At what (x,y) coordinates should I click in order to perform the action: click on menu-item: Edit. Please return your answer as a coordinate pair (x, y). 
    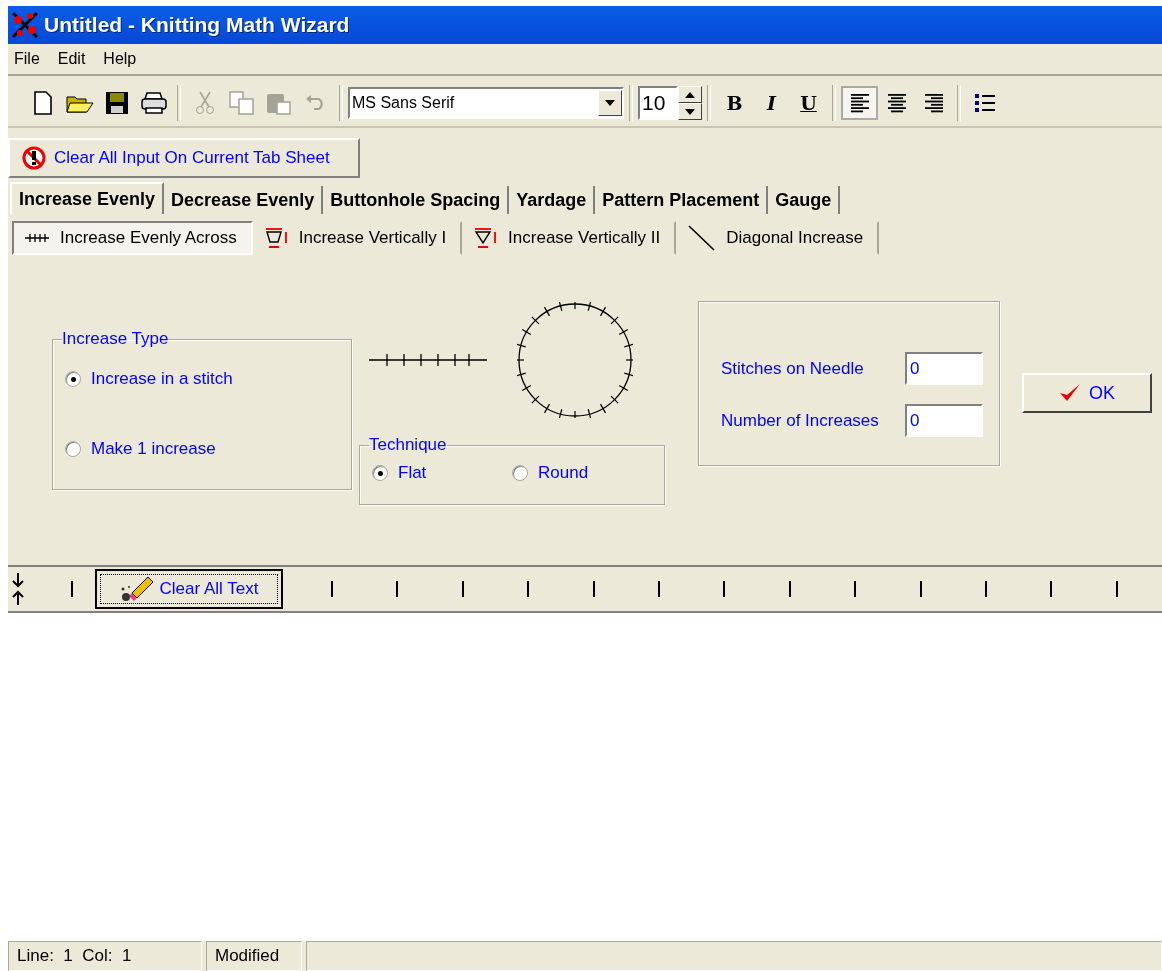
    Looking at the image, I should click on (71, 59).